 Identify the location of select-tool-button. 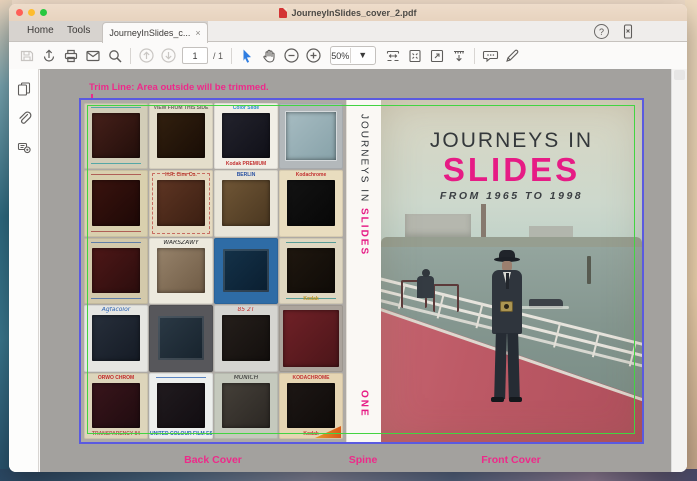
(247, 56).